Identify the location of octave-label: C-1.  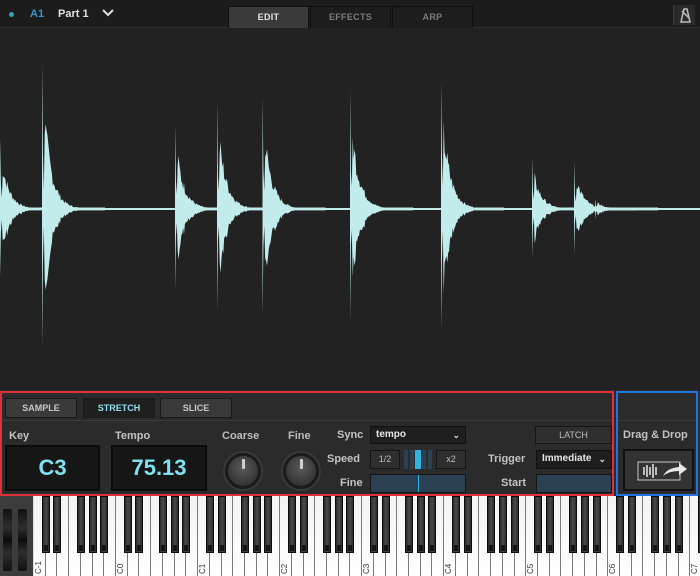
(38, 567).